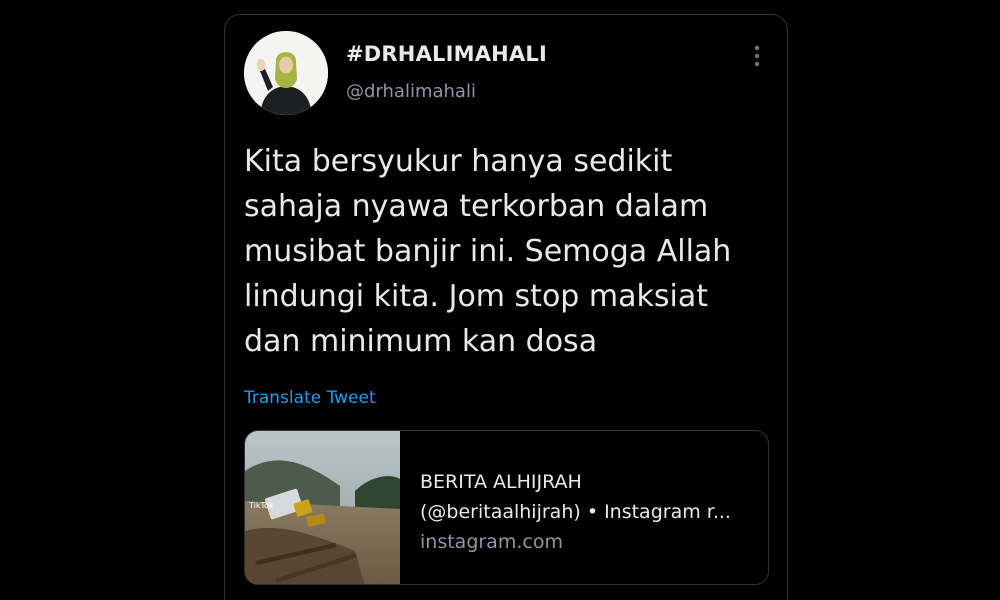  What do you see at coordinates (446, 54) in the screenshot?
I see `display-name: #DRHALIMAHALI` at bounding box center [446, 54].